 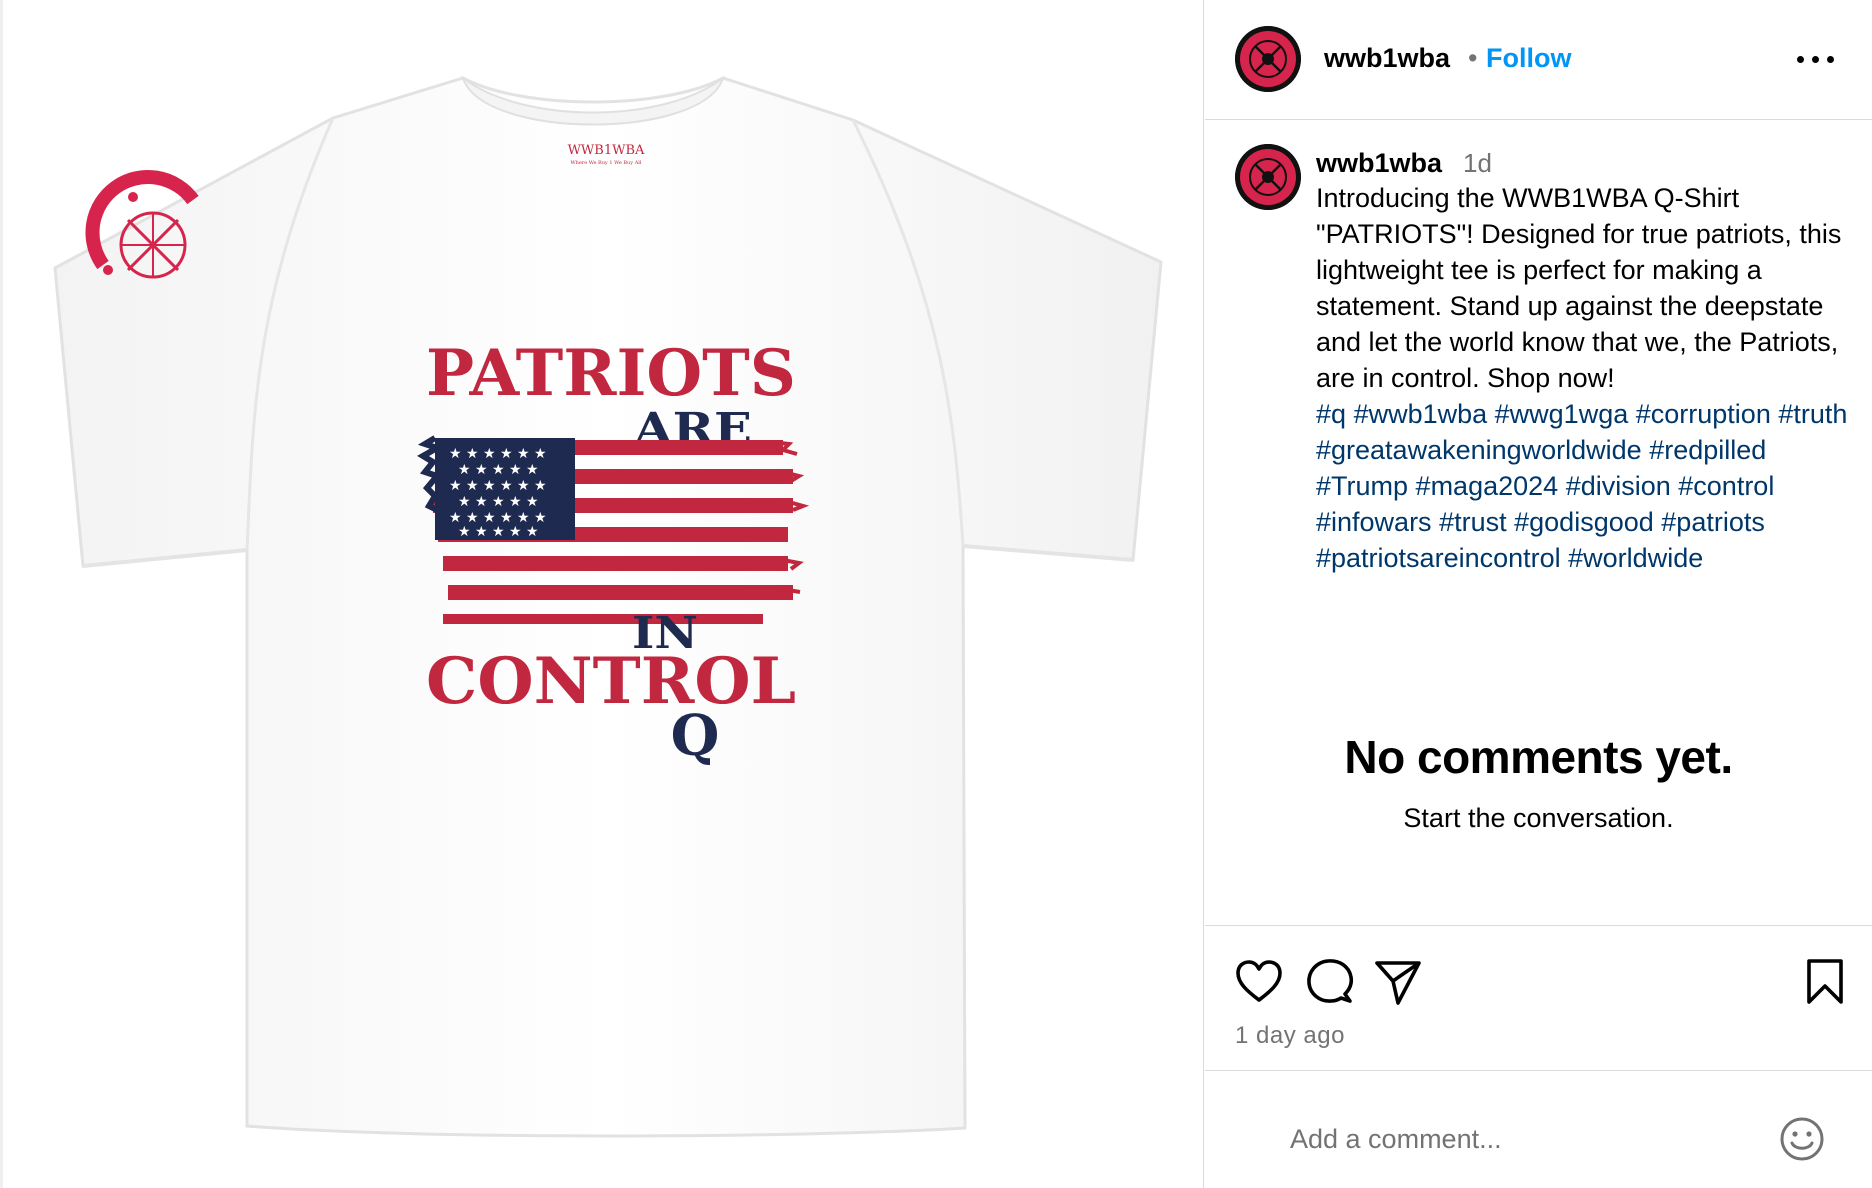 What do you see at coordinates (1538, 818) in the screenshot?
I see `no-comments-subtitle: Start the conversation.` at bounding box center [1538, 818].